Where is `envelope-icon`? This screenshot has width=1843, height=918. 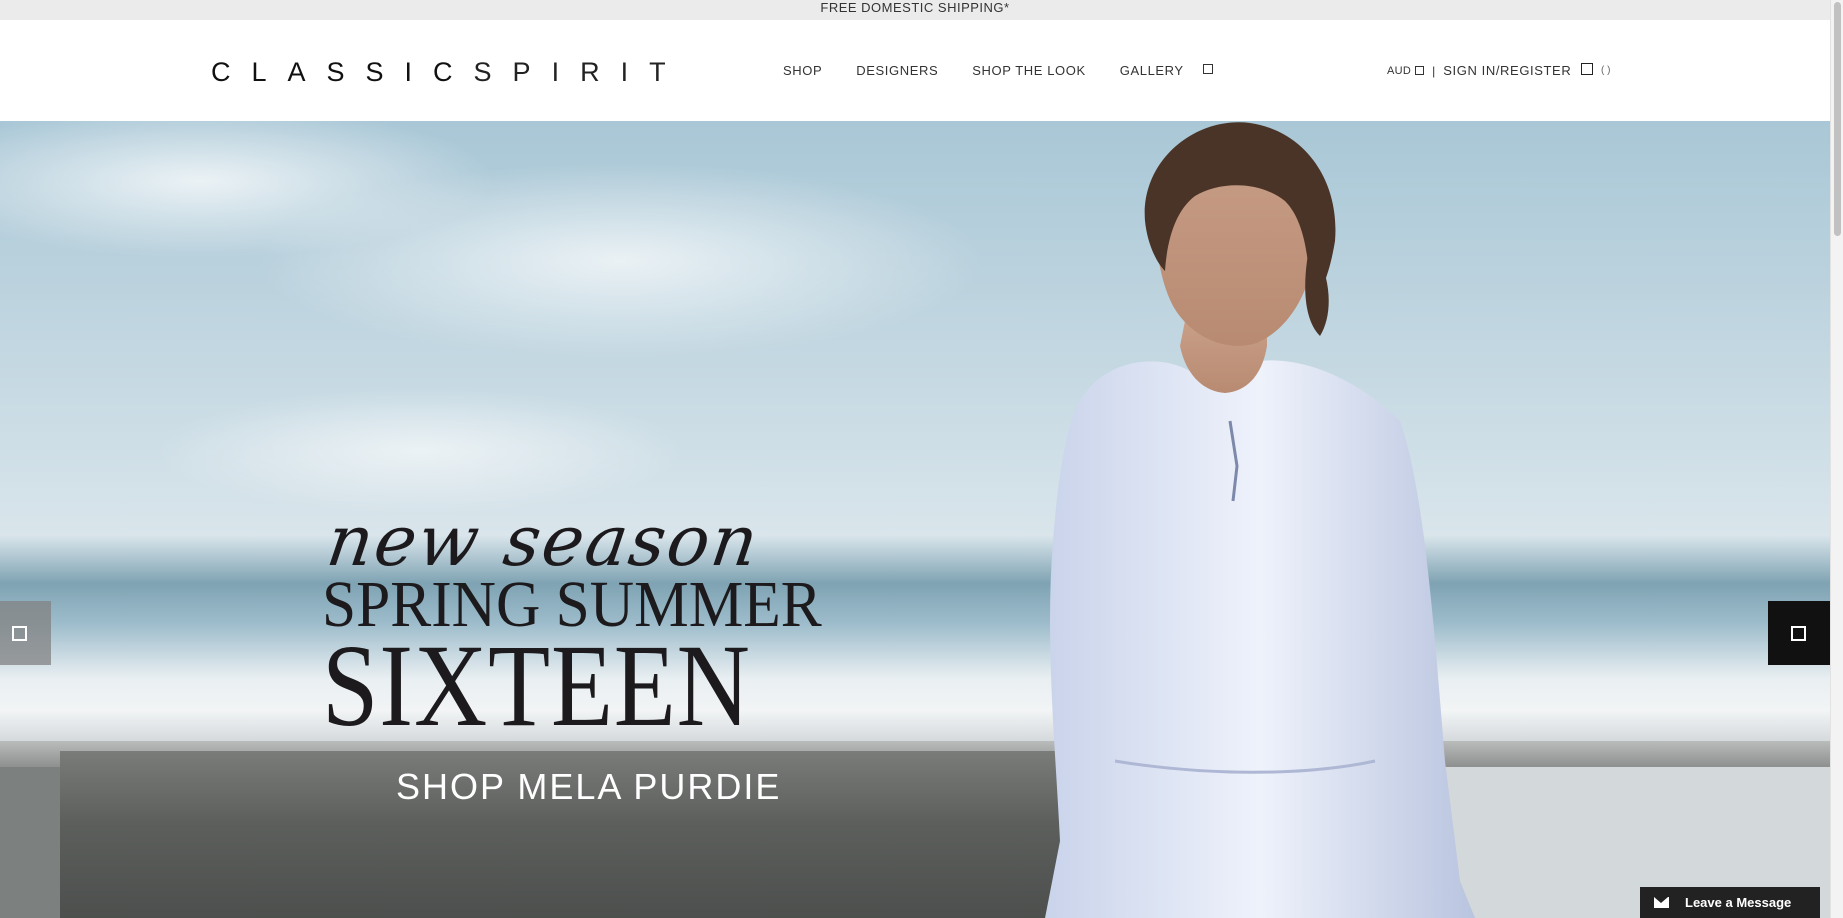 envelope-icon is located at coordinates (1661, 902).